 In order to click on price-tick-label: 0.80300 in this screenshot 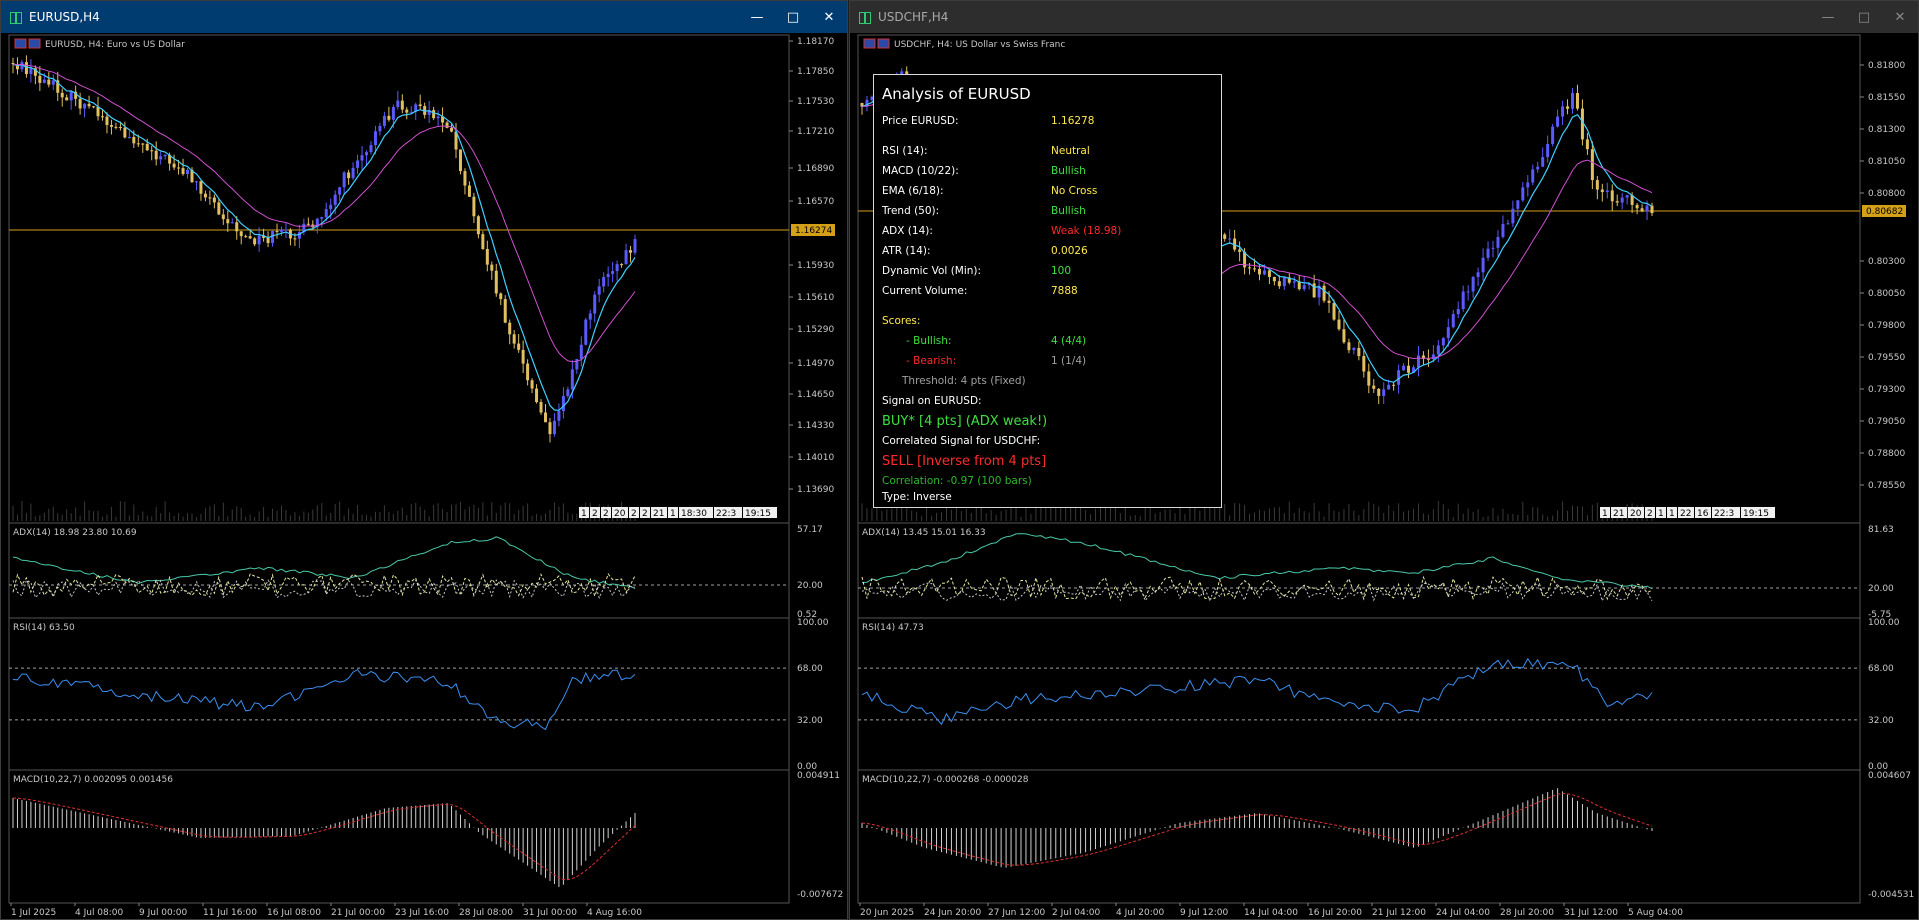, I will do `click(1886, 262)`.